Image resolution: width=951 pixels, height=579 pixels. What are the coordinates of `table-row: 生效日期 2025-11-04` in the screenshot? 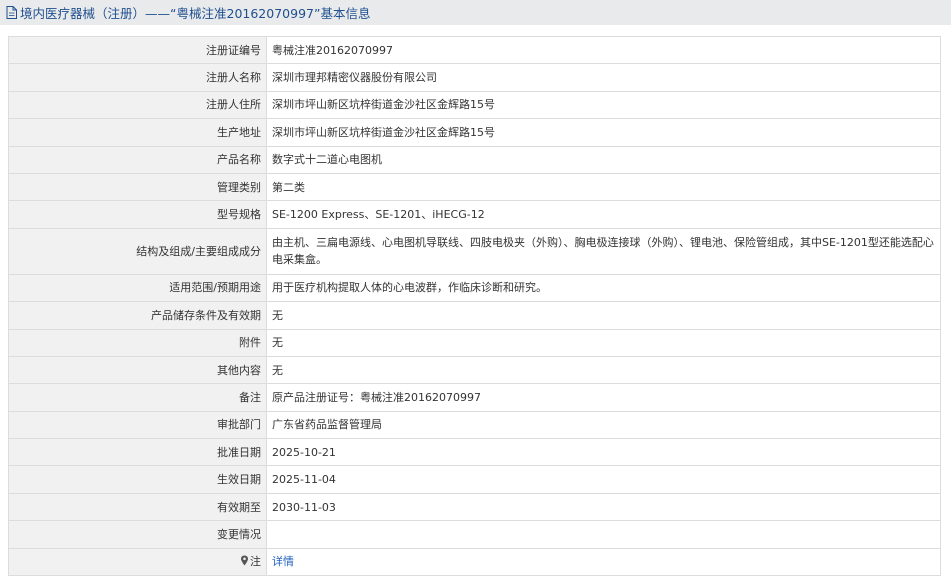 It's located at (474, 479).